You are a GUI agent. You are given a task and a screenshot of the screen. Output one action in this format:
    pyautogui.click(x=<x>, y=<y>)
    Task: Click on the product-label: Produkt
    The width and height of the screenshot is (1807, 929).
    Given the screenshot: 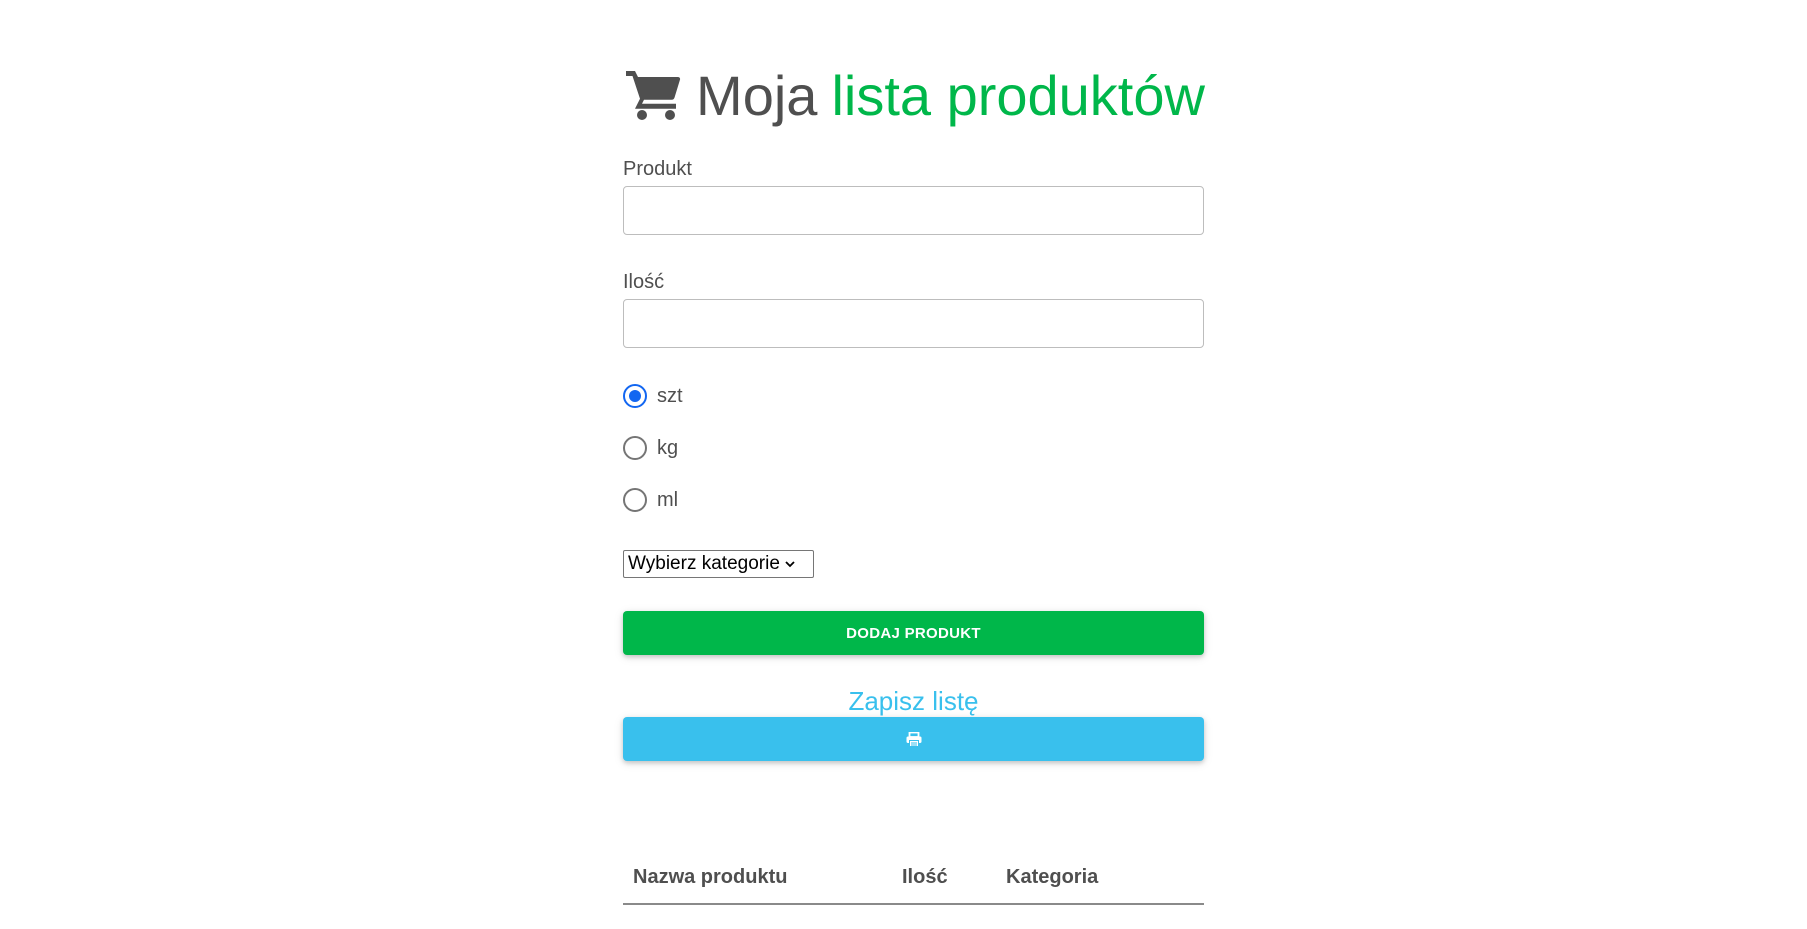 What is the action you would take?
    pyautogui.click(x=657, y=169)
    